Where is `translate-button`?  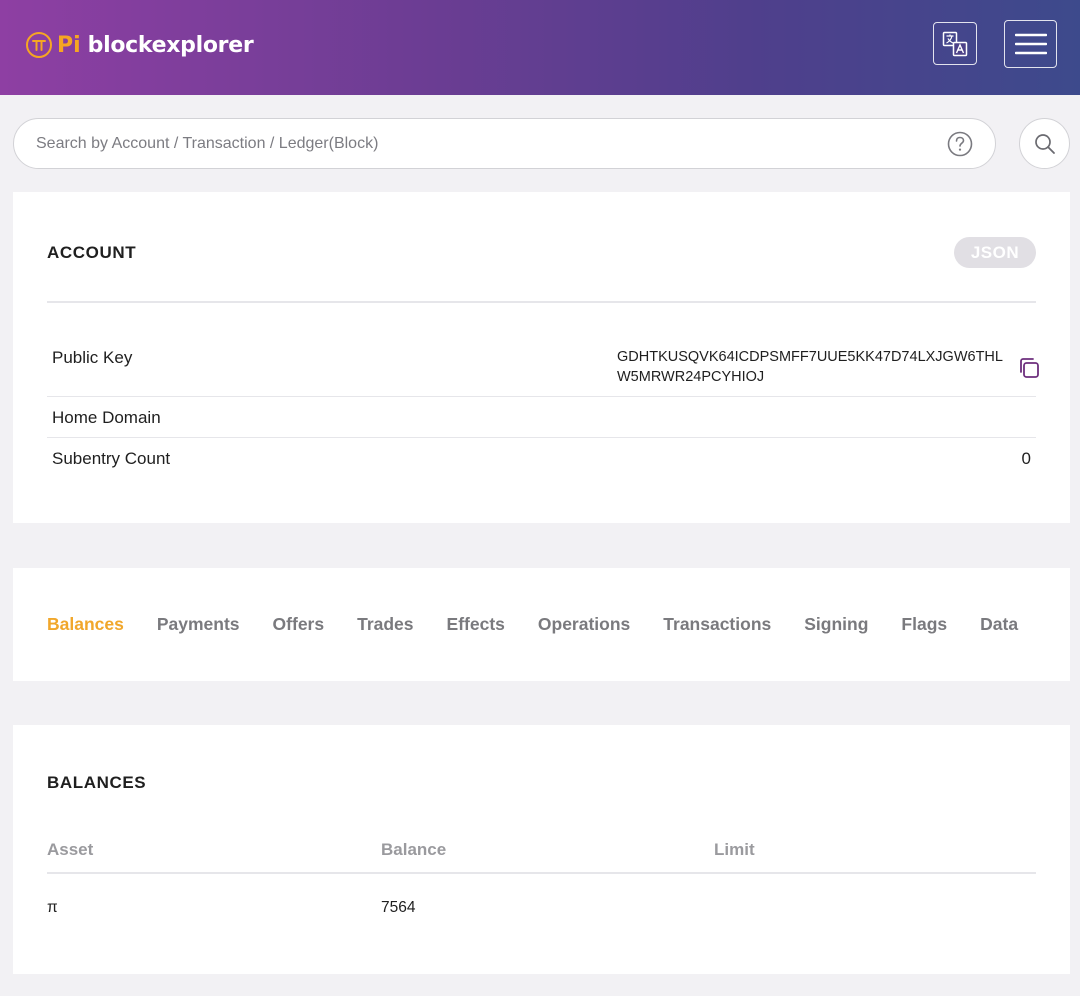
translate-button is located at coordinates (955, 43).